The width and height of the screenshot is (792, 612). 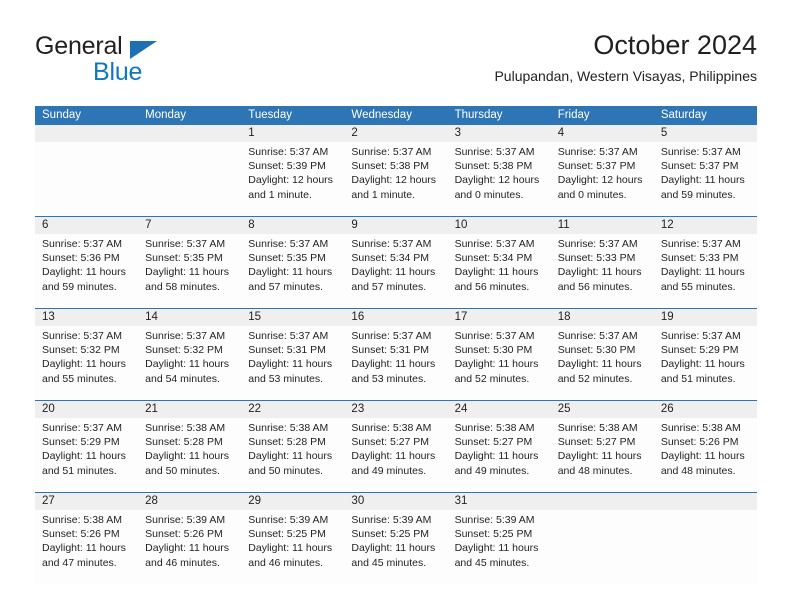 What do you see at coordinates (86, 409) in the screenshot?
I see `day-number: 20` at bounding box center [86, 409].